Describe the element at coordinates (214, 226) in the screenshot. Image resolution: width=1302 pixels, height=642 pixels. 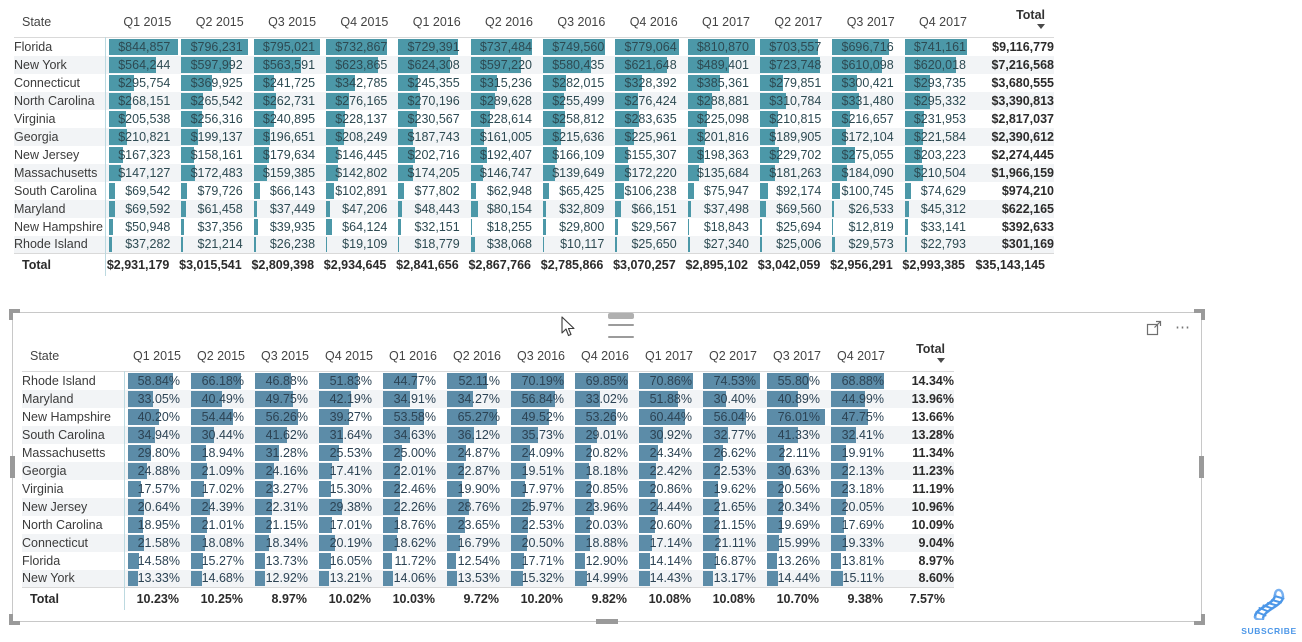
I see `data-cell: $37,356` at that location.